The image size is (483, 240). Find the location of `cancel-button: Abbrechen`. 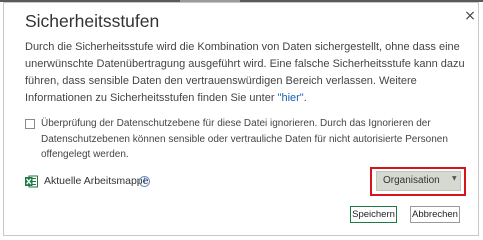

cancel-button: Abbrechen is located at coordinates (435, 214).